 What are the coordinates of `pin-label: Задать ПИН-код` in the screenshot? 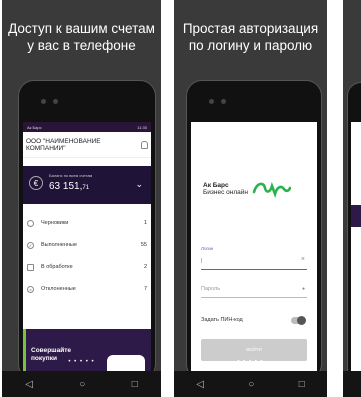 It's located at (222, 320).